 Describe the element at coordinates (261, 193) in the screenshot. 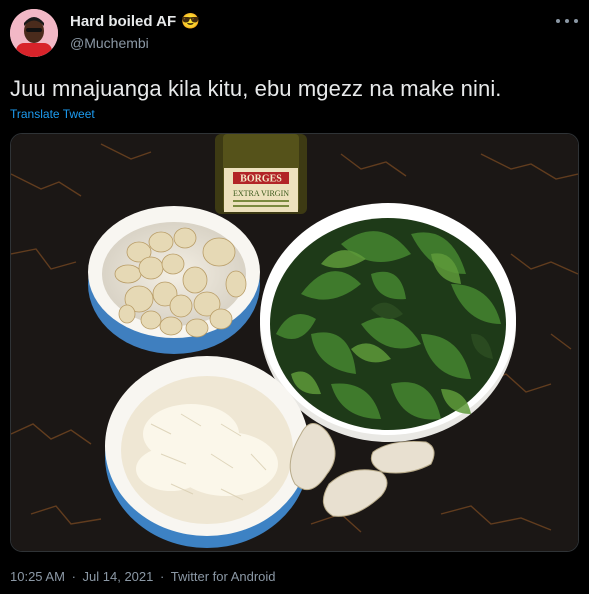

I see `bottle-label-line2: EXTRA VIRGIN` at that location.